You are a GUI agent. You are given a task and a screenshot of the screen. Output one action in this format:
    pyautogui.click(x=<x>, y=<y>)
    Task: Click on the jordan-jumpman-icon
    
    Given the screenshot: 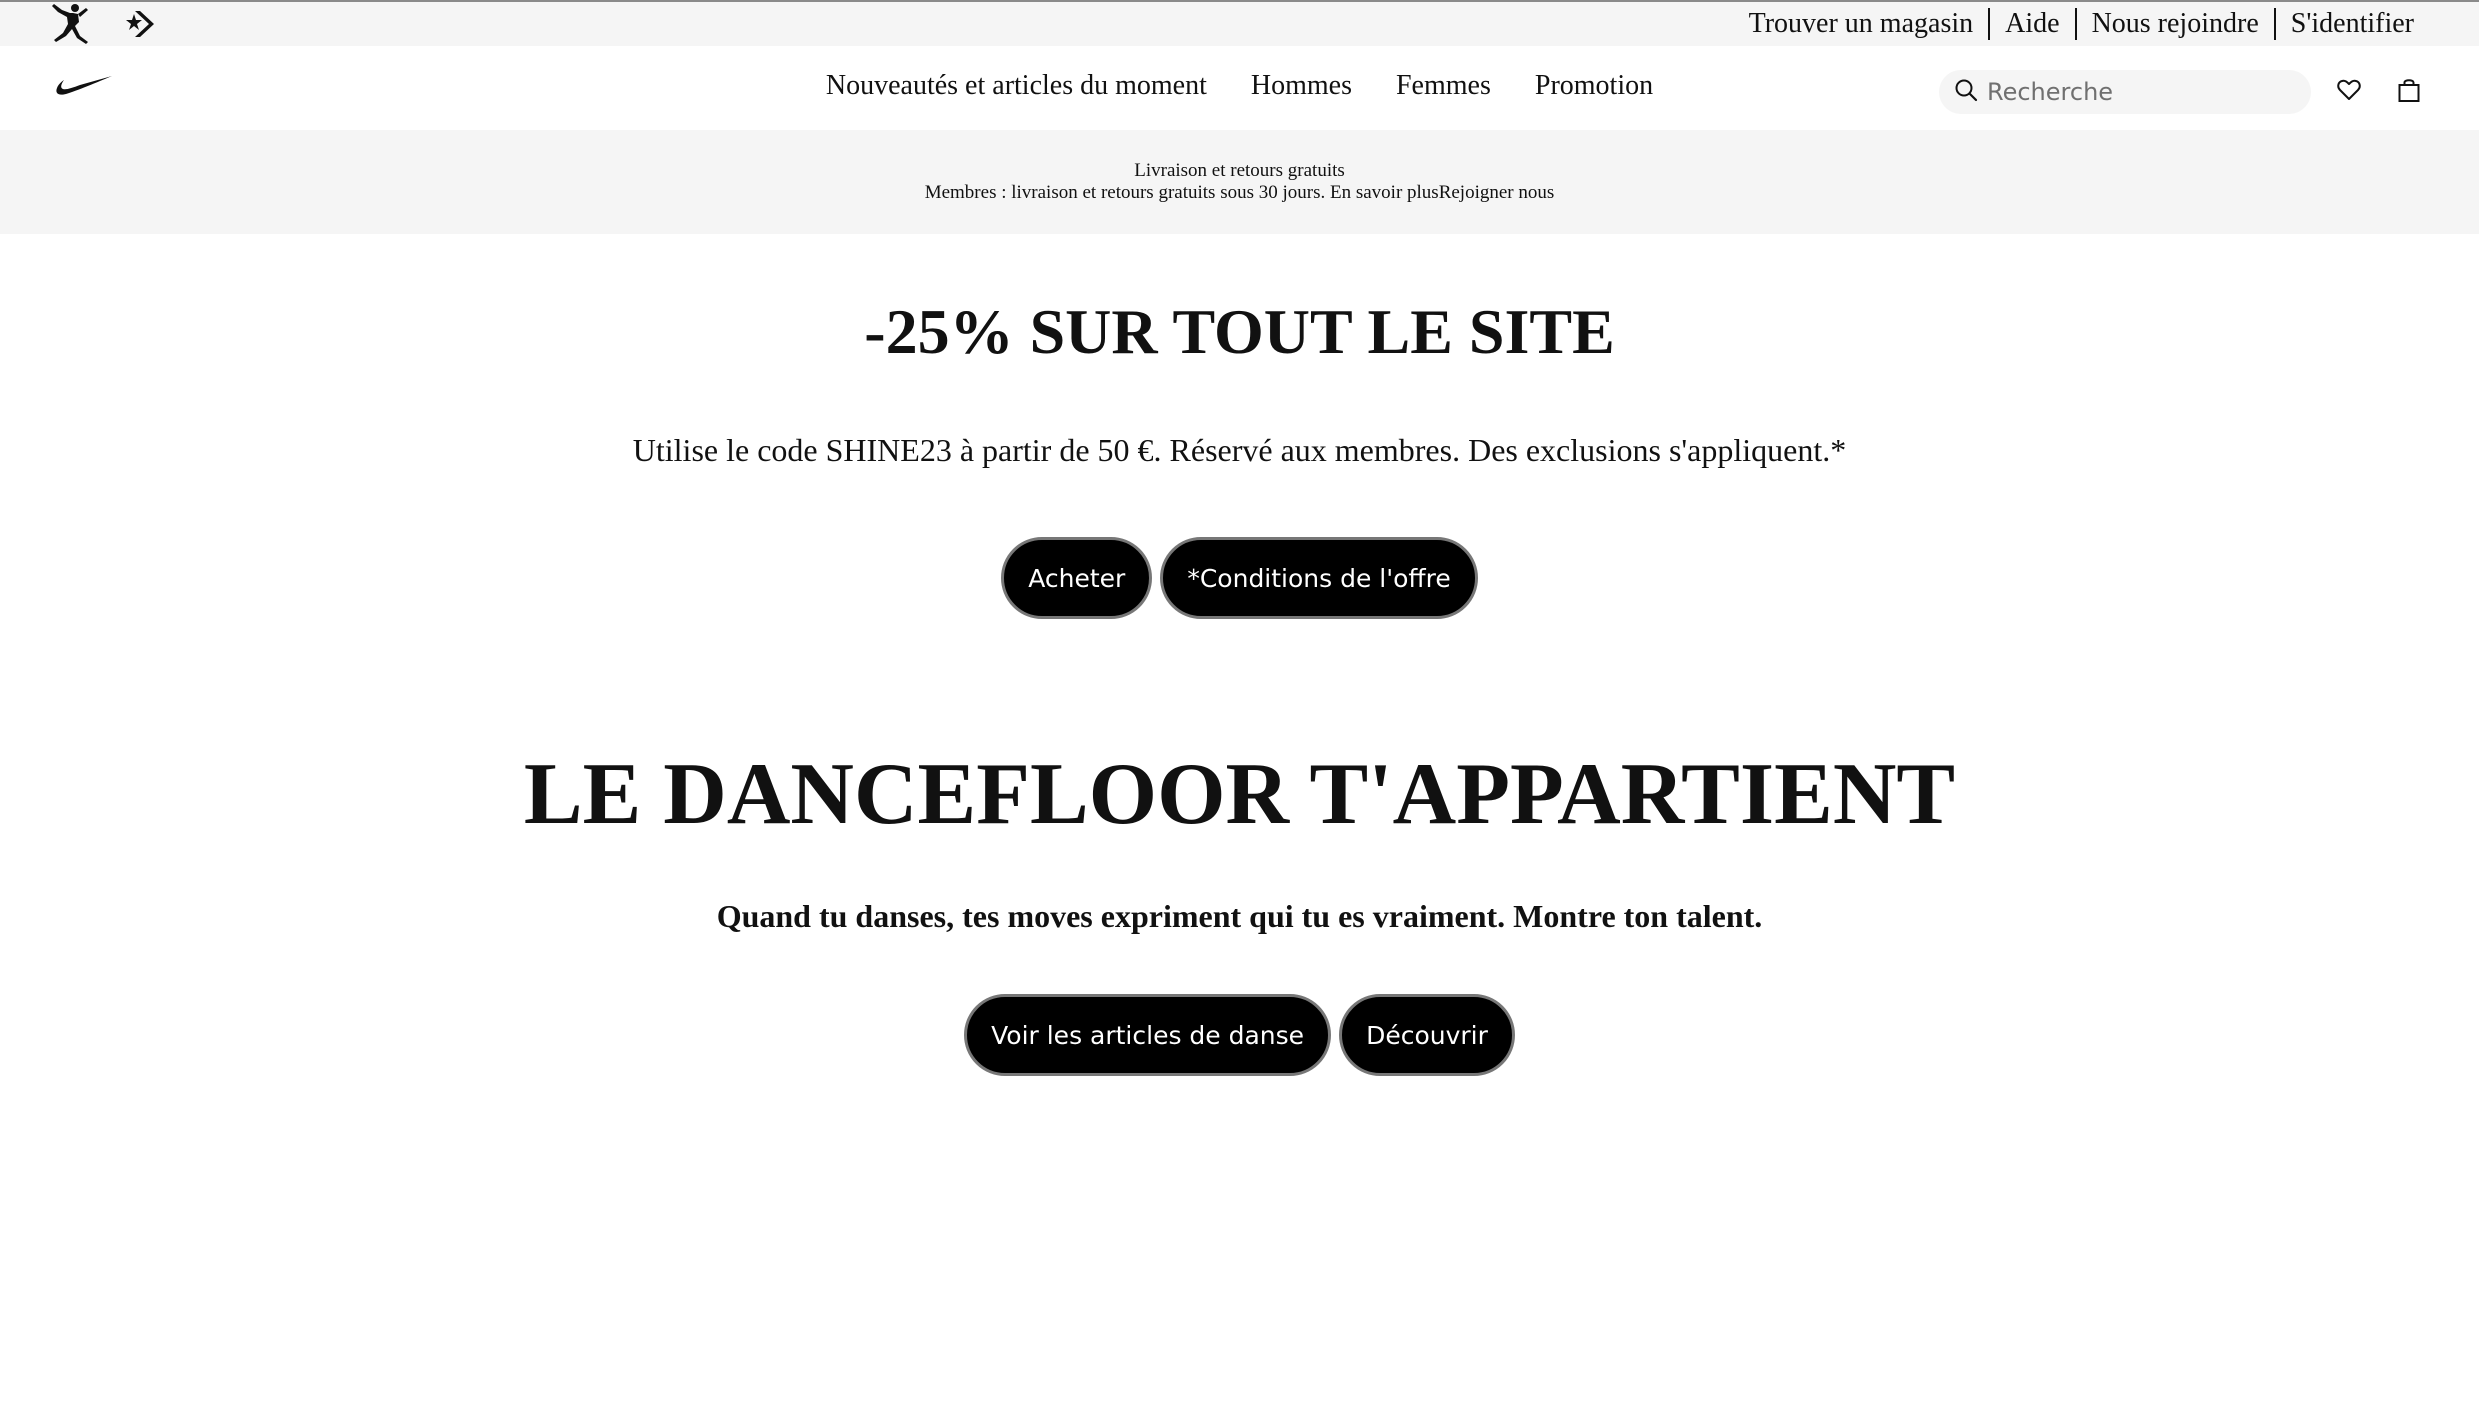 What is the action you would take?
    pyautogui.click(x=72, y=24)
    